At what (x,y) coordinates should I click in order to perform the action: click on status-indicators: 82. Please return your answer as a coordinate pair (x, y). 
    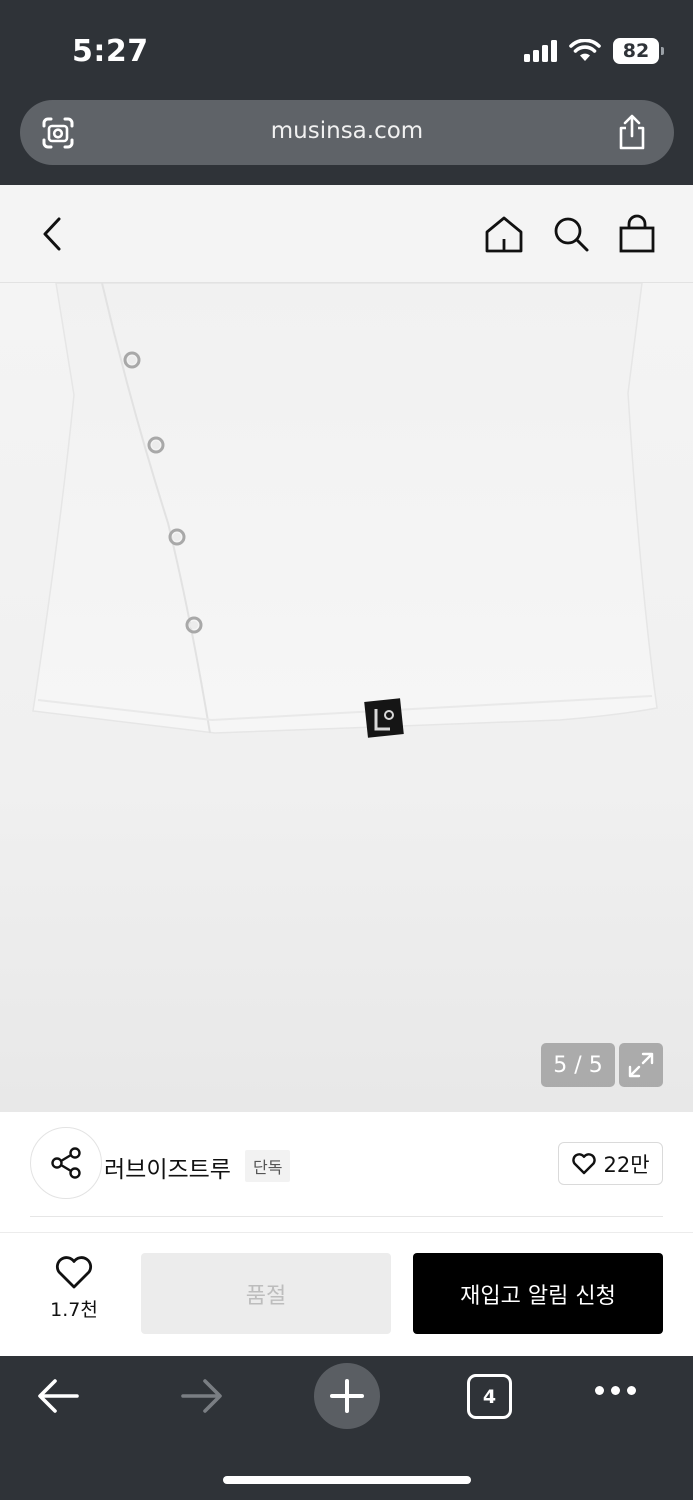
    Looking at the image, I should click on (594, 51).